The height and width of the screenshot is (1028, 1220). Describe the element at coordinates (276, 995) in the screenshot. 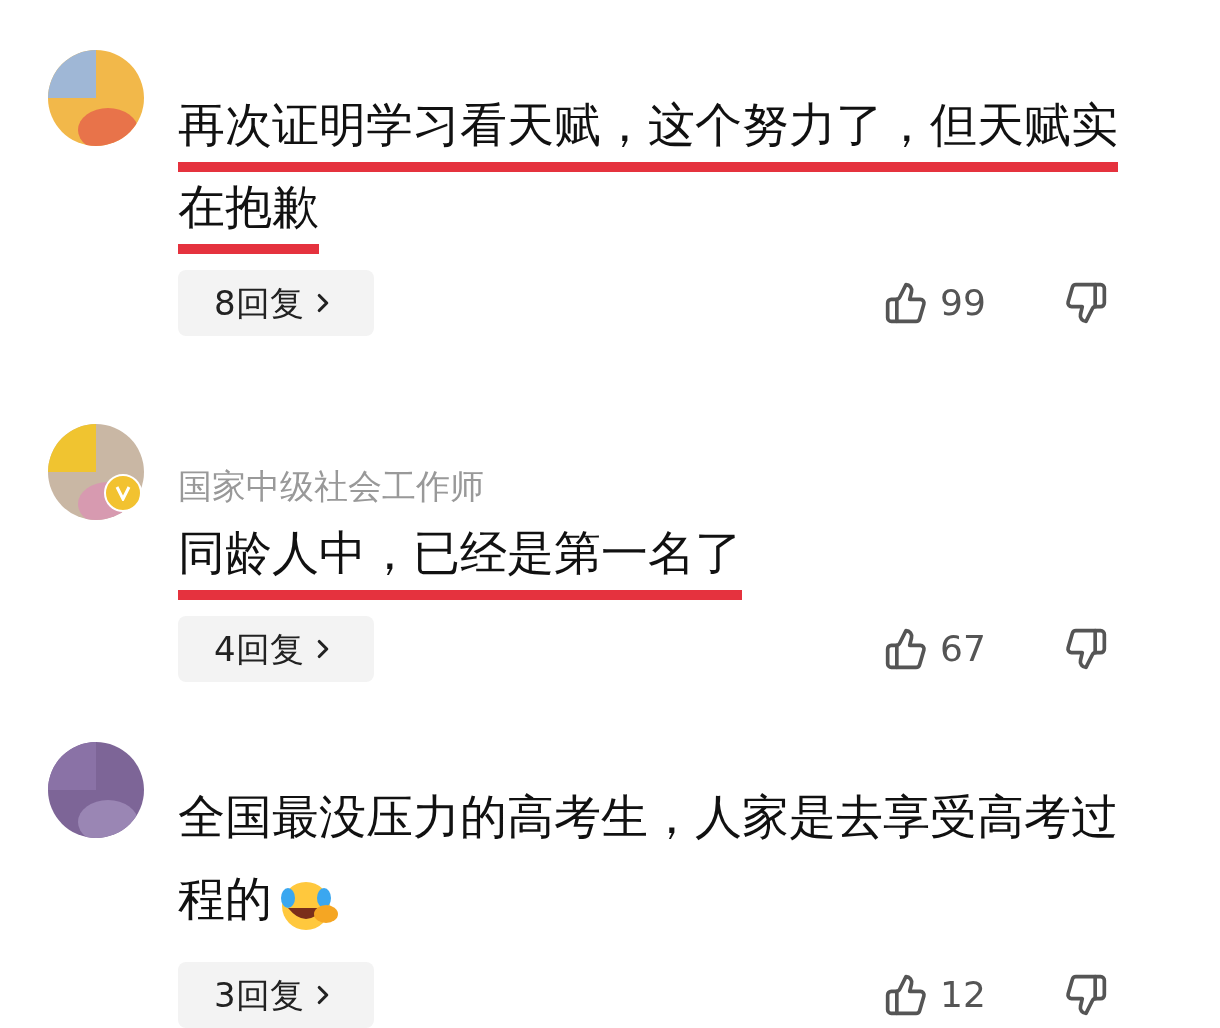

I see `replies-button: 3回复` at that location.